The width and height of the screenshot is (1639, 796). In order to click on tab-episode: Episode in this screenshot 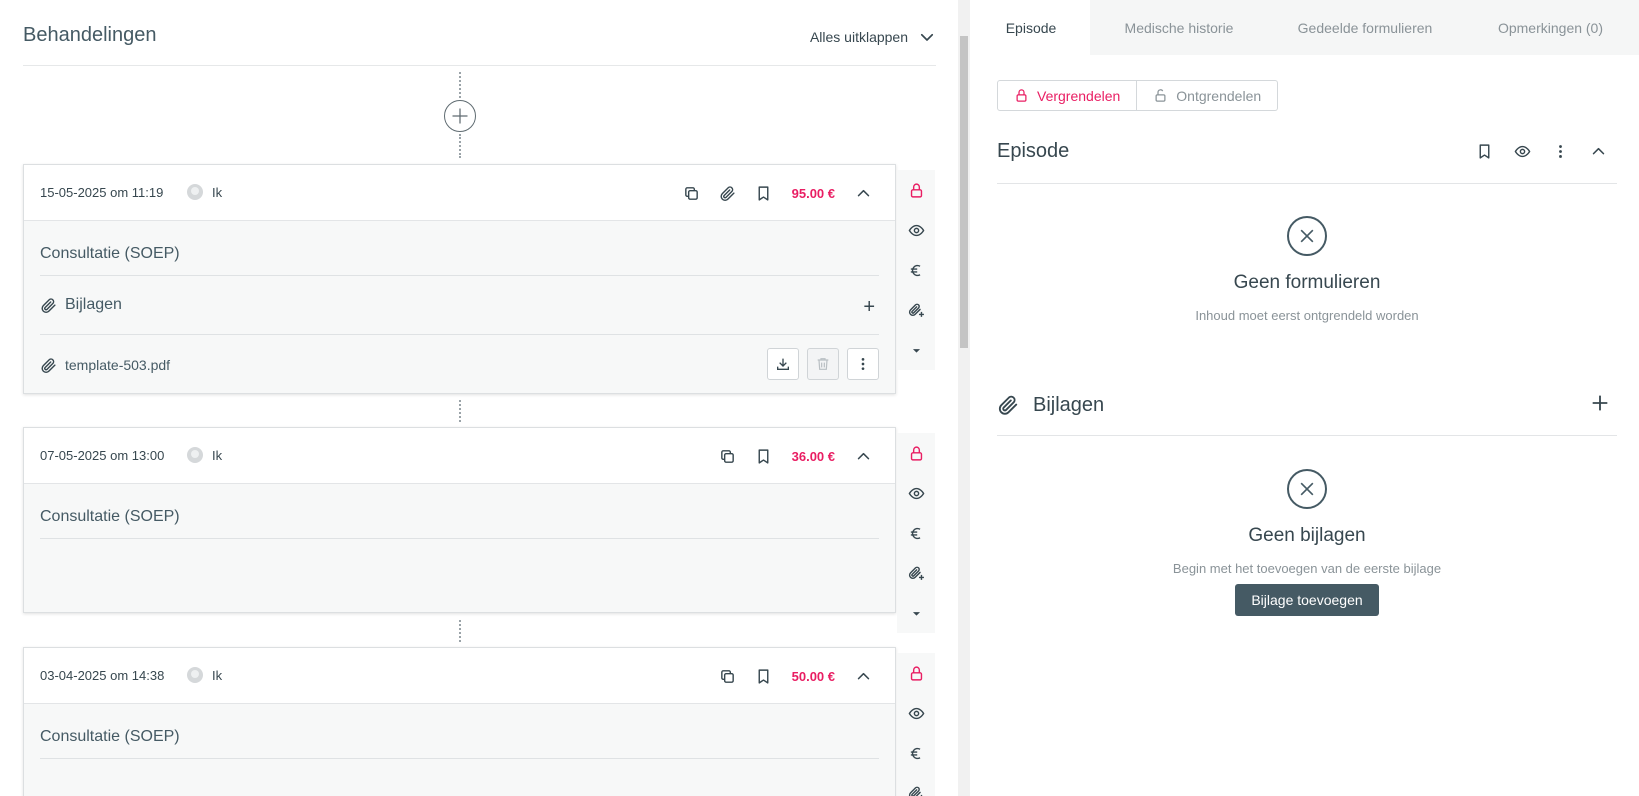, I will do `click(1031, 27)`.